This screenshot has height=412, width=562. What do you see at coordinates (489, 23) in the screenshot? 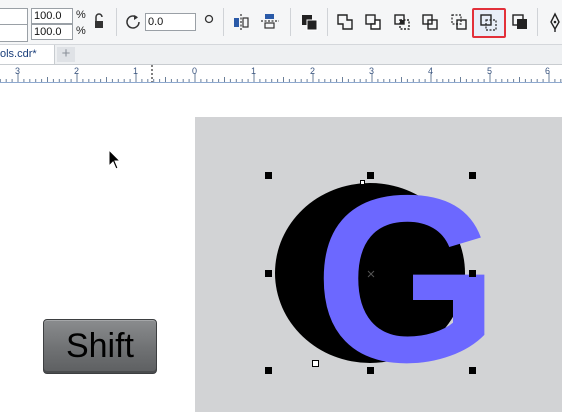
I see `back-minus-front-icon` at bounding box center [489, 23].